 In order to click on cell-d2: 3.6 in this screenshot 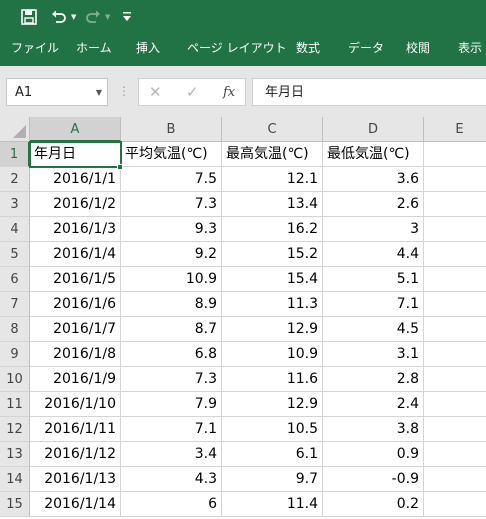, I will do `click(373, 179)`.